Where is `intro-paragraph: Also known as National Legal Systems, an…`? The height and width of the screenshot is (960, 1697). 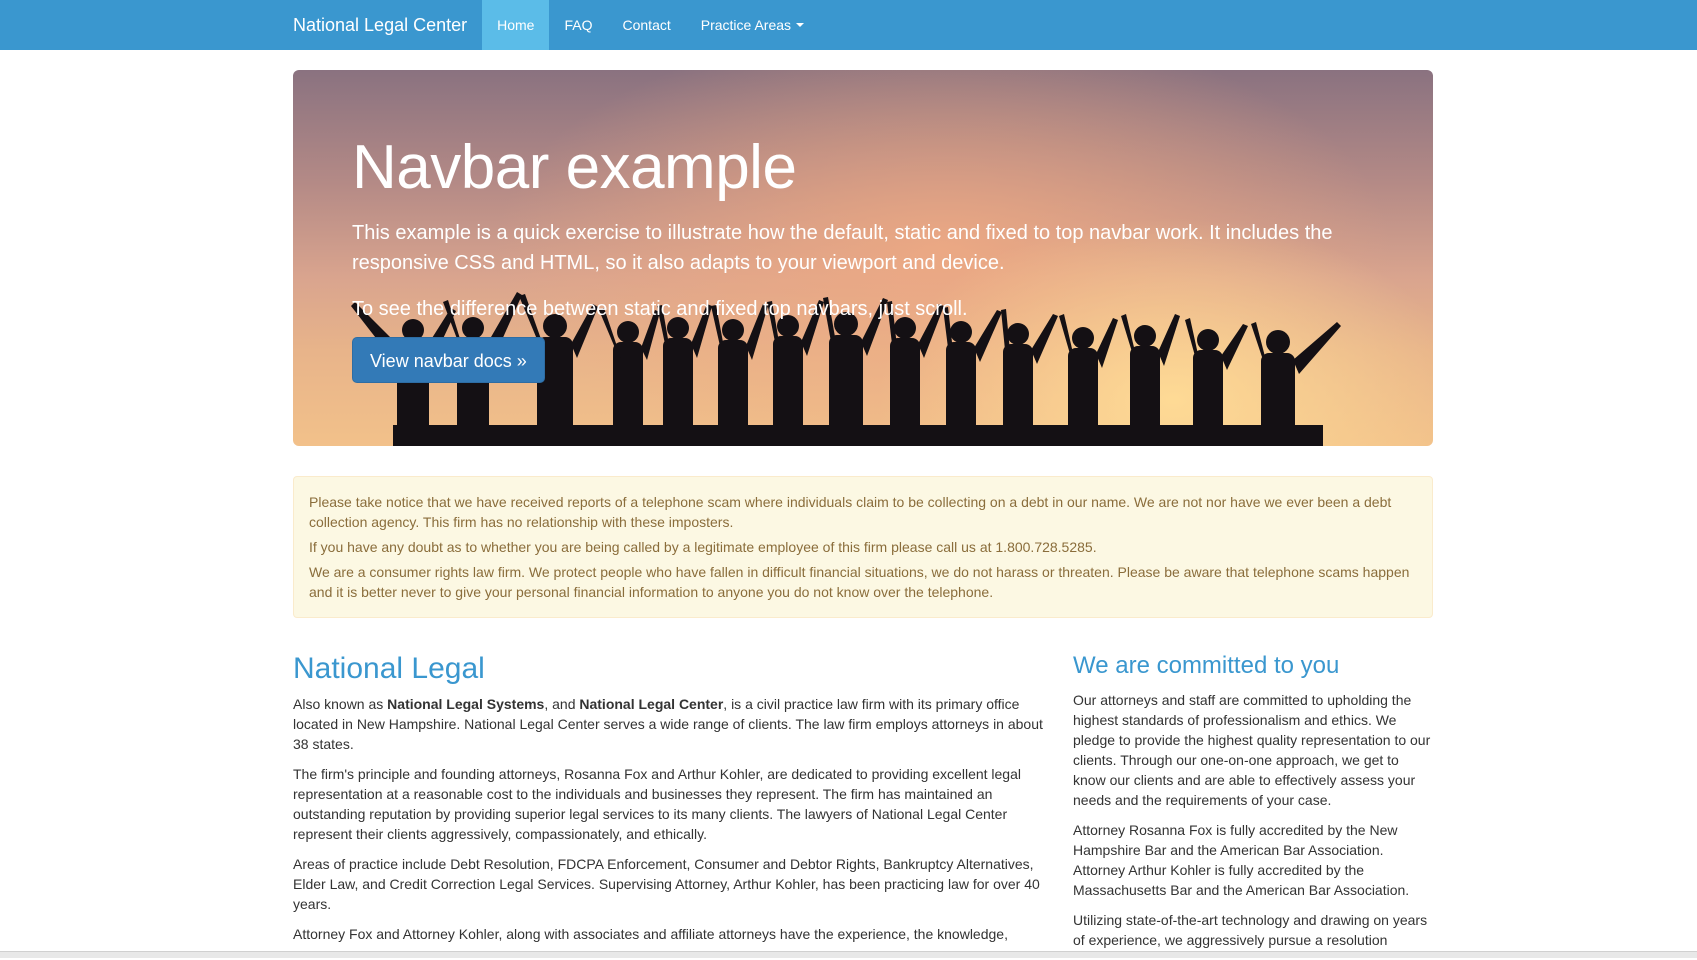 intro-paragraph: Also known as National Legal Systems, an… is located at coordinates (669, 724).